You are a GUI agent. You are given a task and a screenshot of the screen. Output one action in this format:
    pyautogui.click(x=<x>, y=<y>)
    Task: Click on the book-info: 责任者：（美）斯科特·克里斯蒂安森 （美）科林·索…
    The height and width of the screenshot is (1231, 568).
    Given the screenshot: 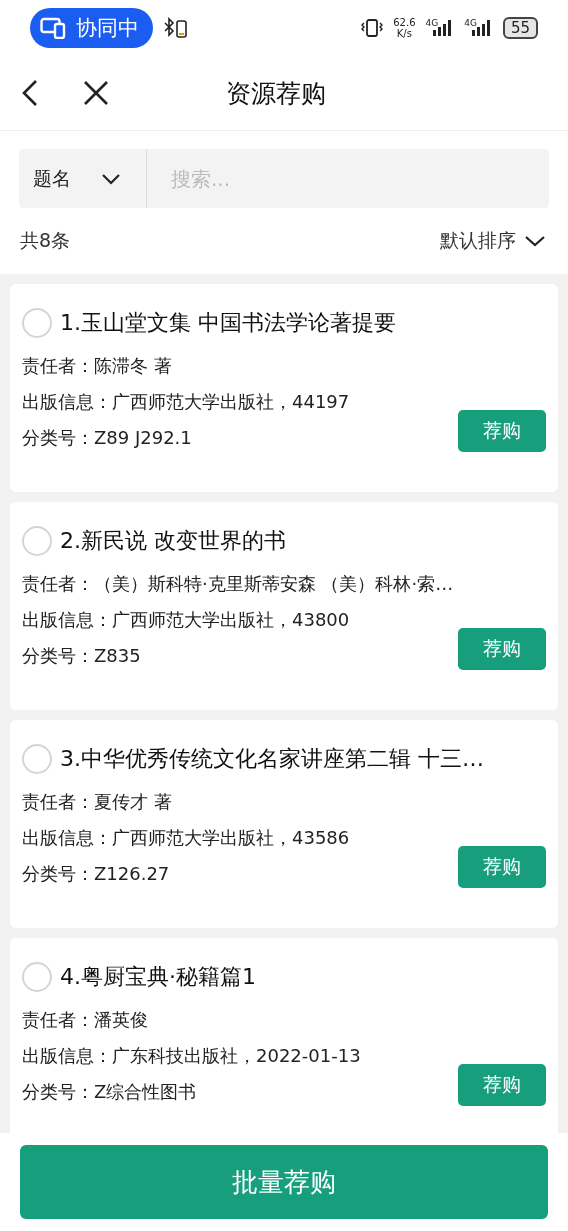 What is the action you would take?
    pyautogui.click(x=238, y=584)
    